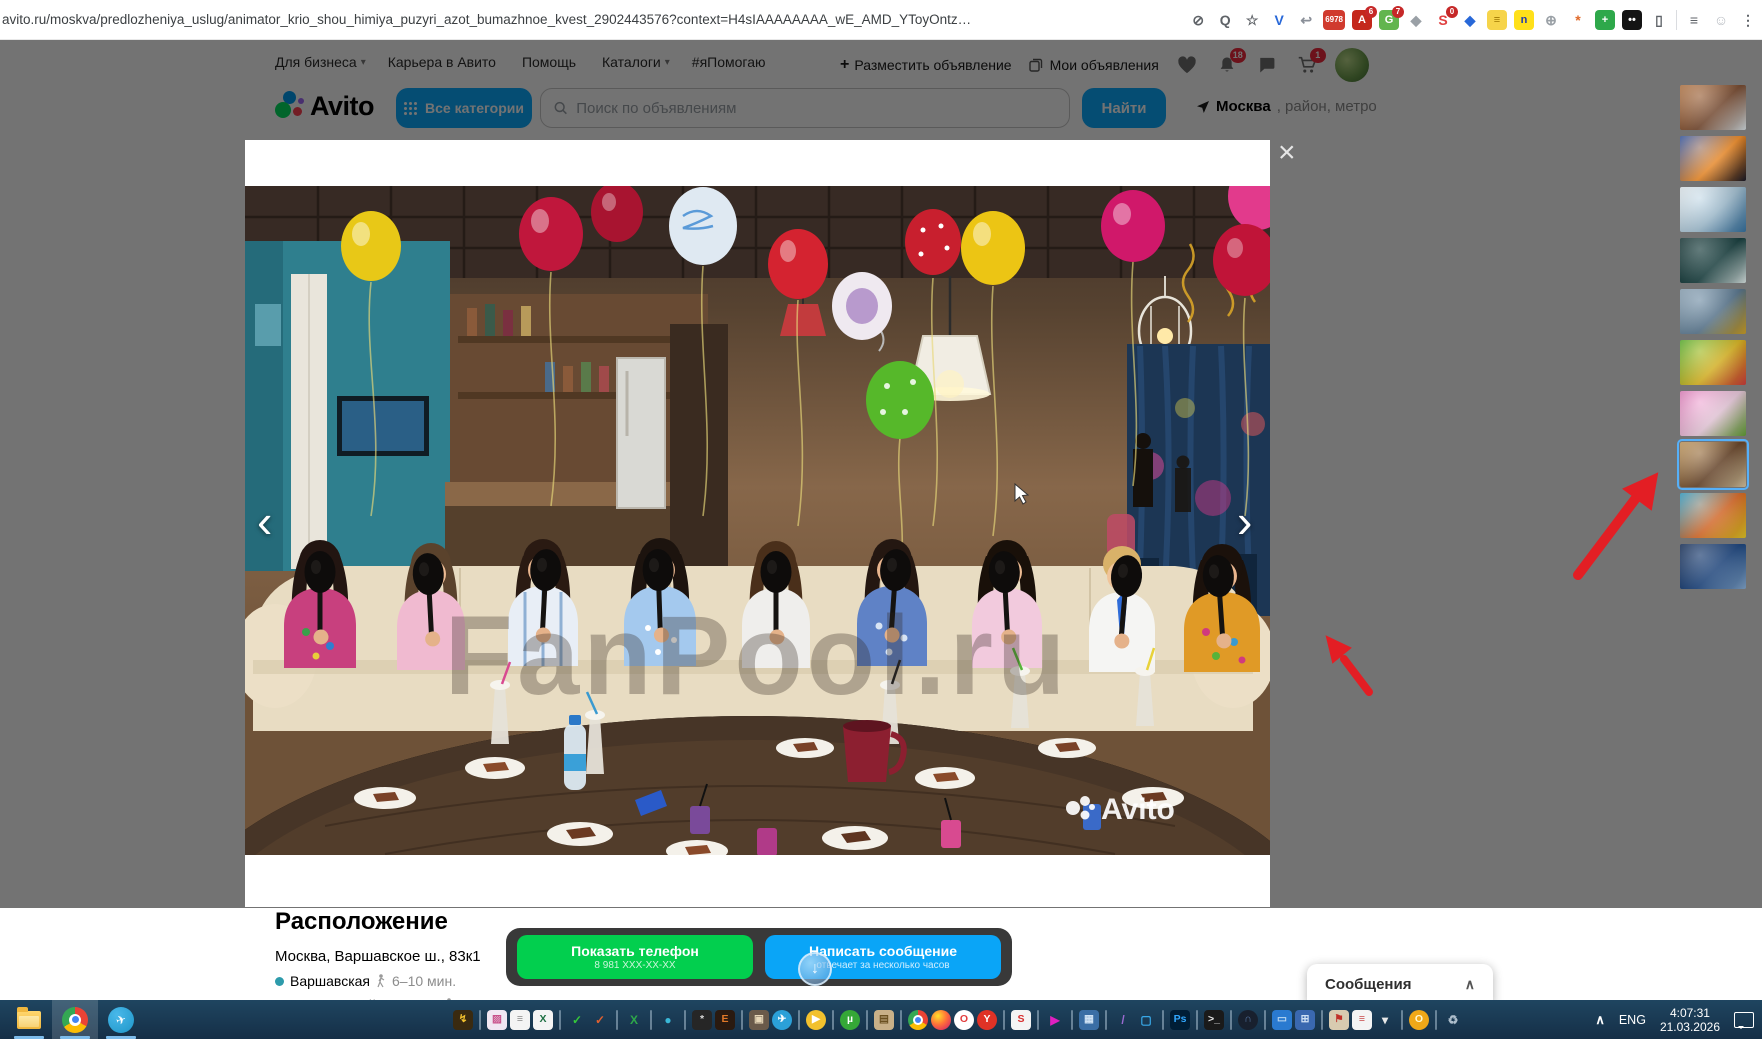  Describe the element at coordinates (987, 1019) in the screenshot. I see `taskbar-yandex-icon: Y` at that location.